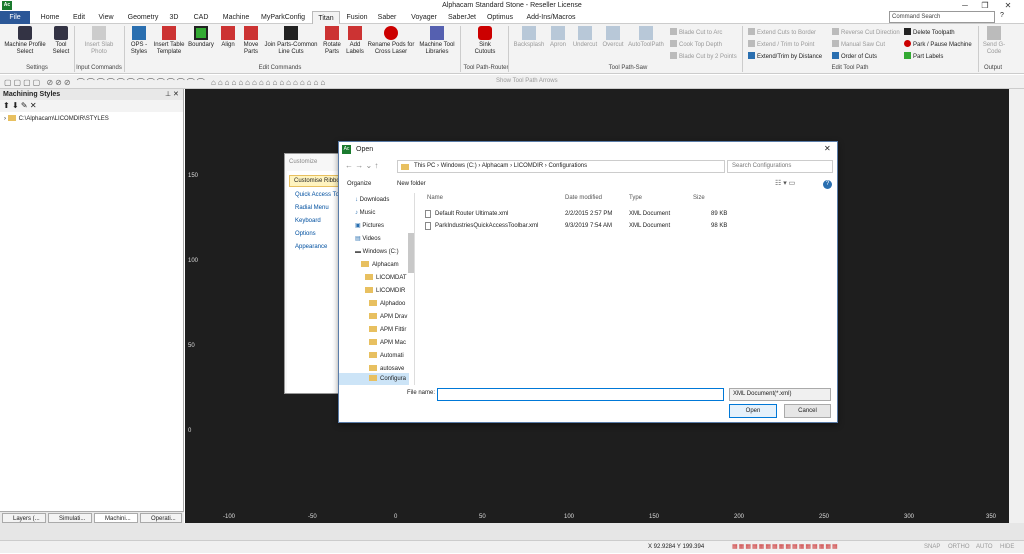  What do you see at coordinates (169, 41) in the screenshot?
I see `insert-table-template-button: Insert Table Template` at bounding box center [169, 41].